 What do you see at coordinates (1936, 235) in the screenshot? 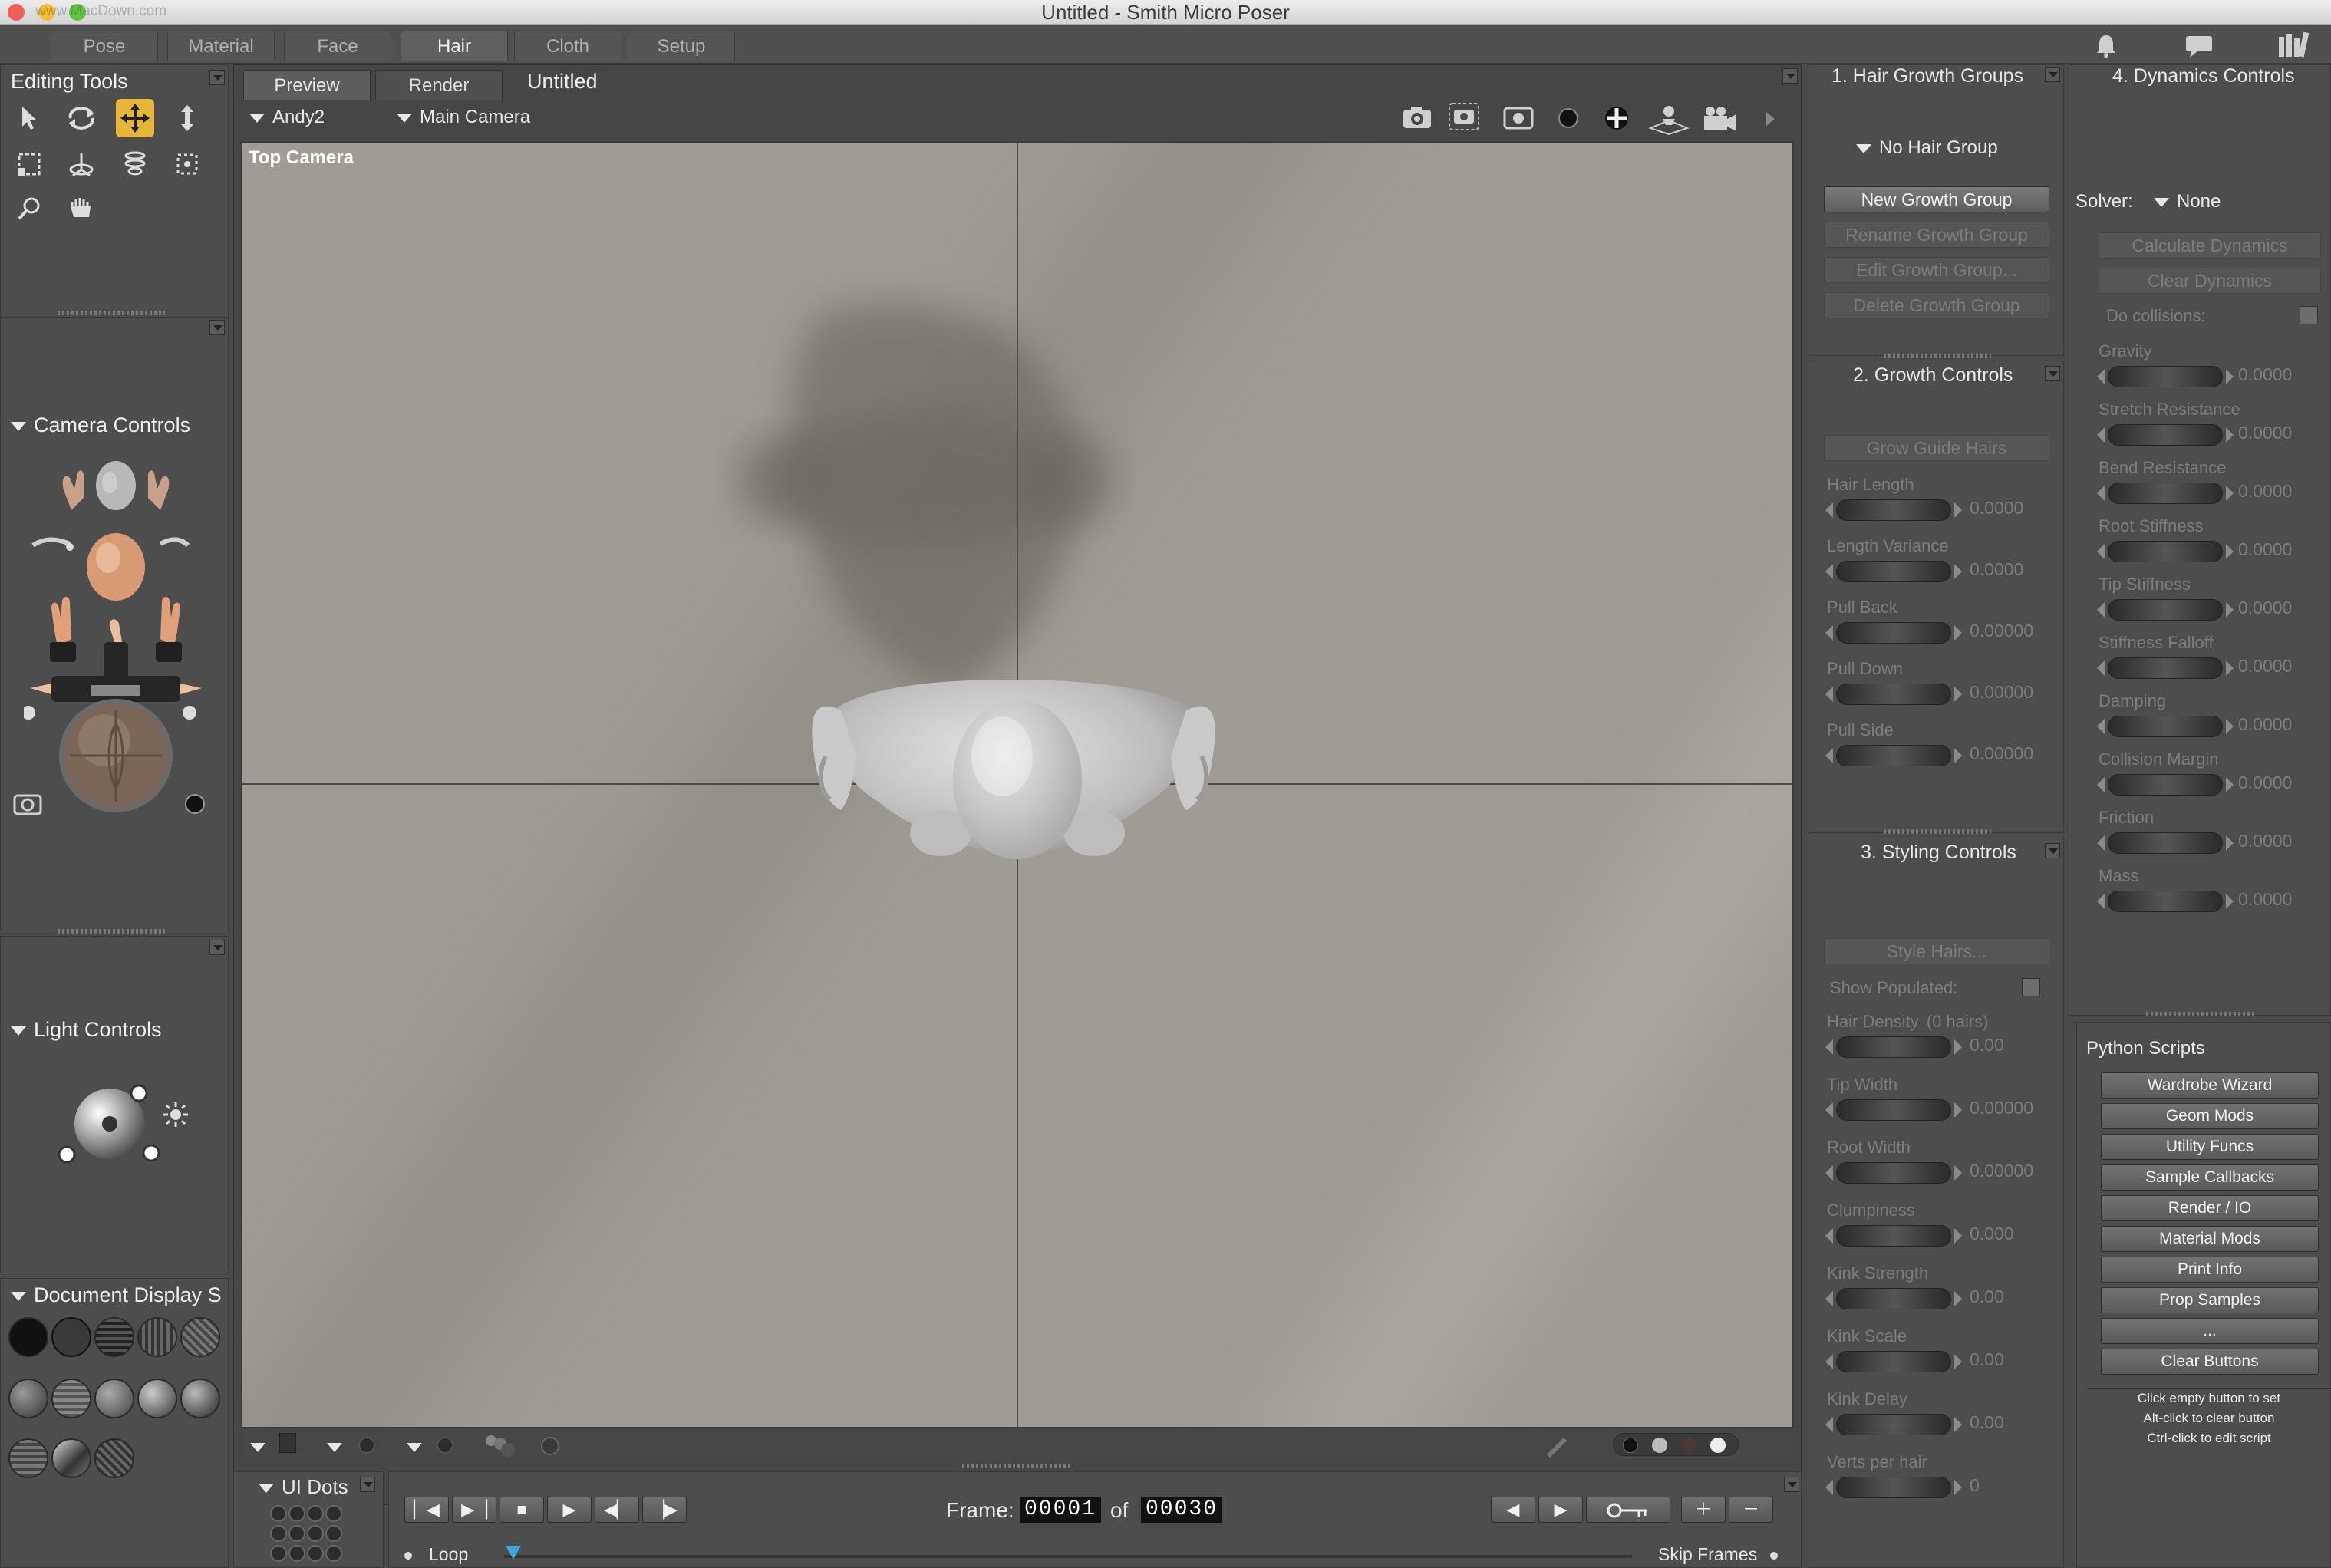
I see `rename-growth-group-button: Rename Growth Group` at bounding box center [1936, 235].